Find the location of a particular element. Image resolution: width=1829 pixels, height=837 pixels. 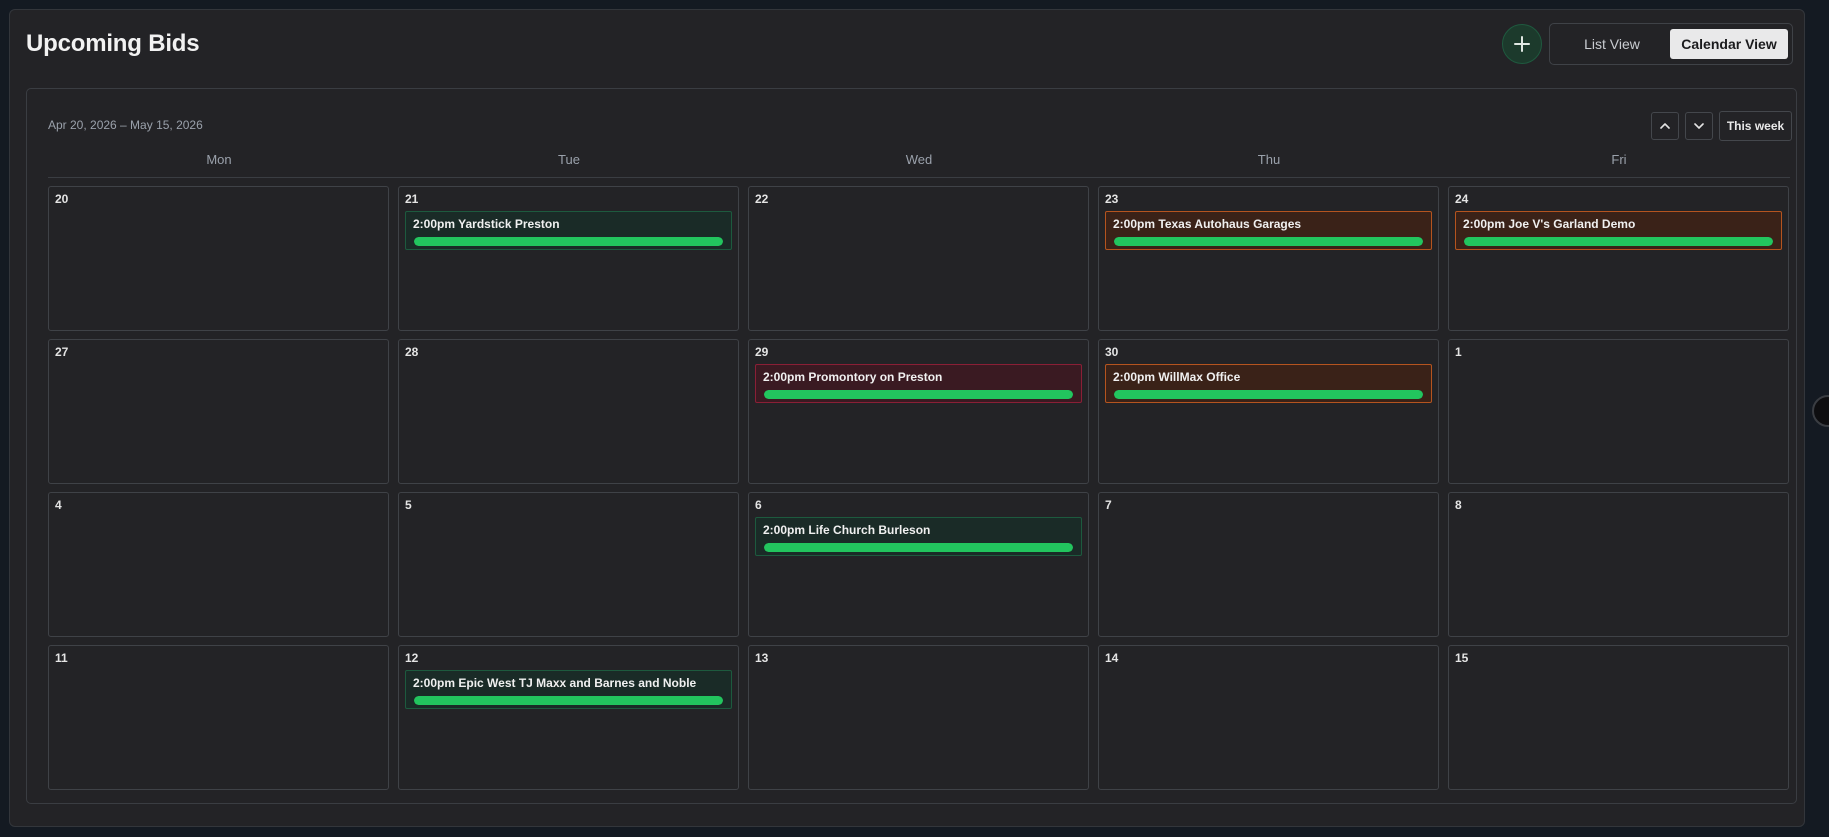

bid-event: 2:00pm Joe V's Garland Demo is located at coordinates (1618, 230).